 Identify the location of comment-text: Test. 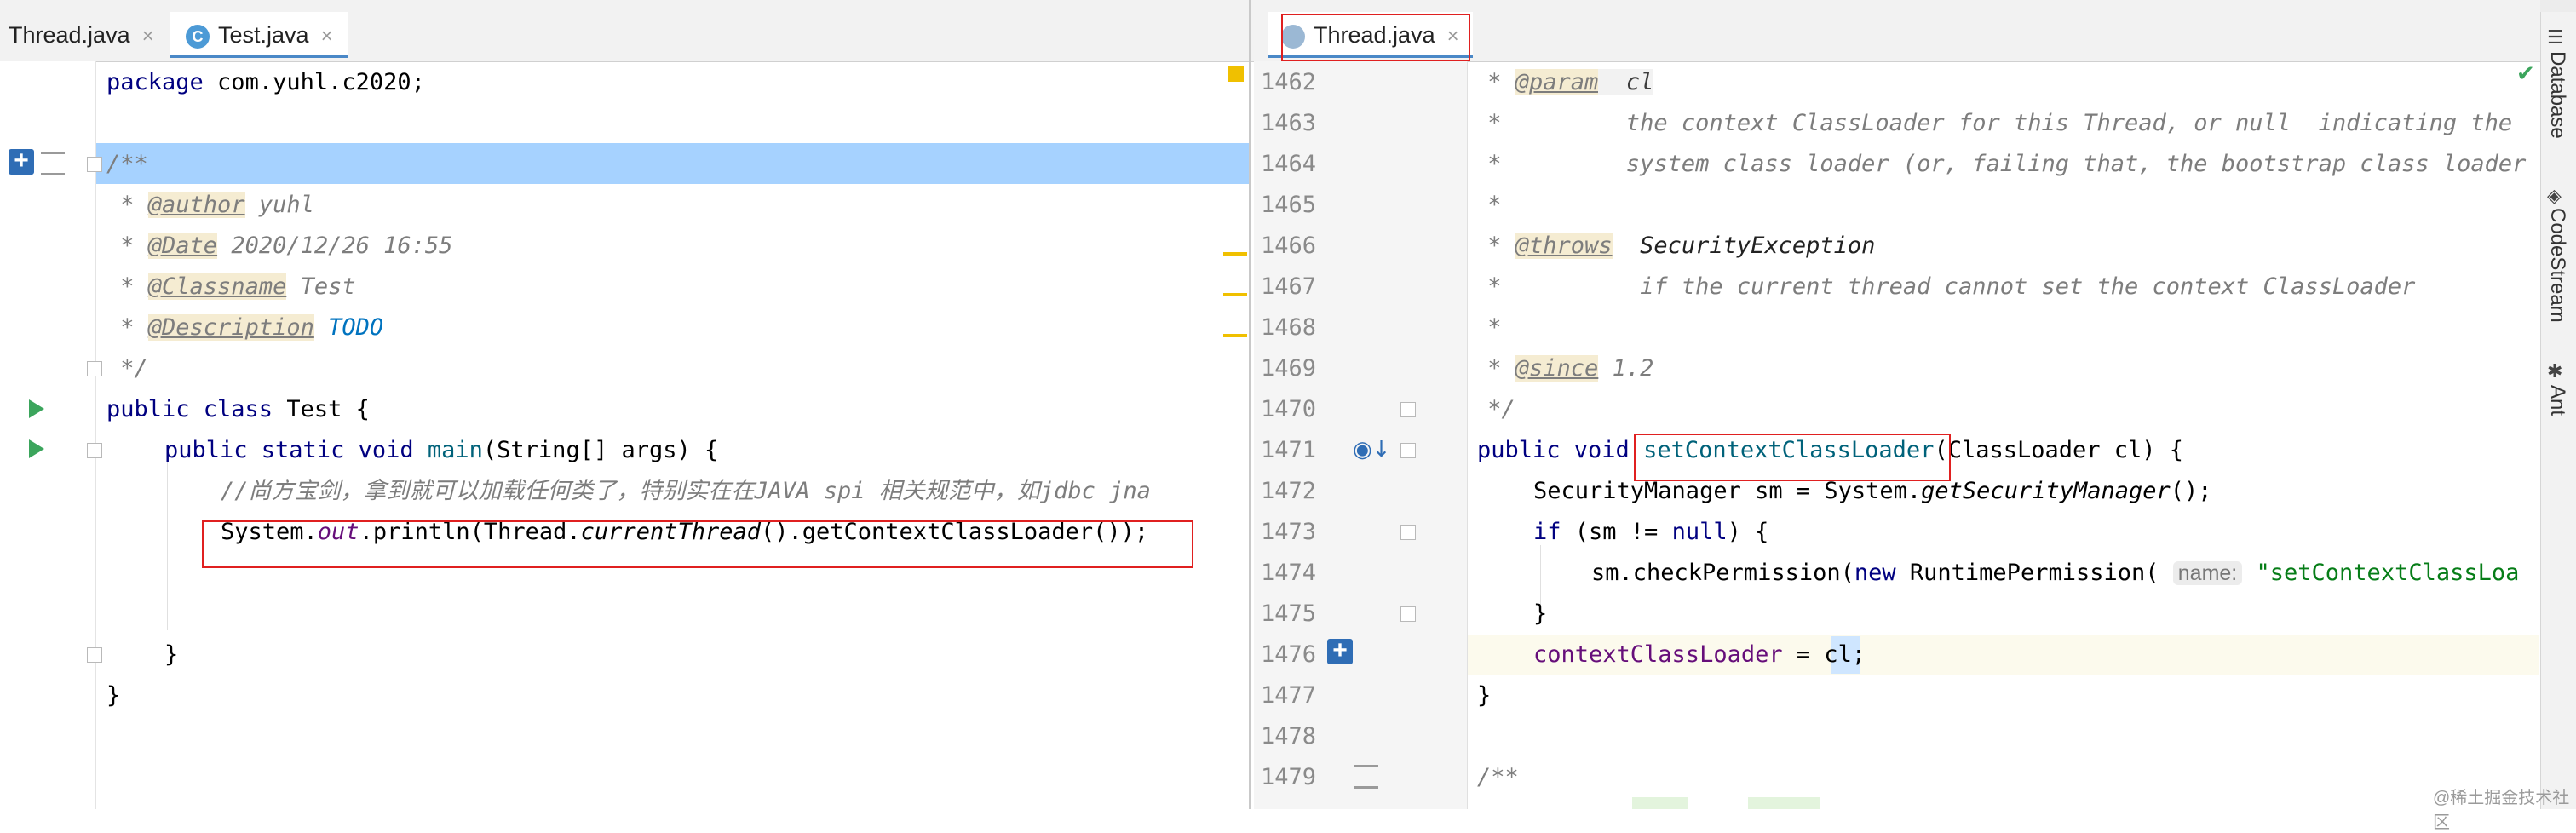
(321, 286).